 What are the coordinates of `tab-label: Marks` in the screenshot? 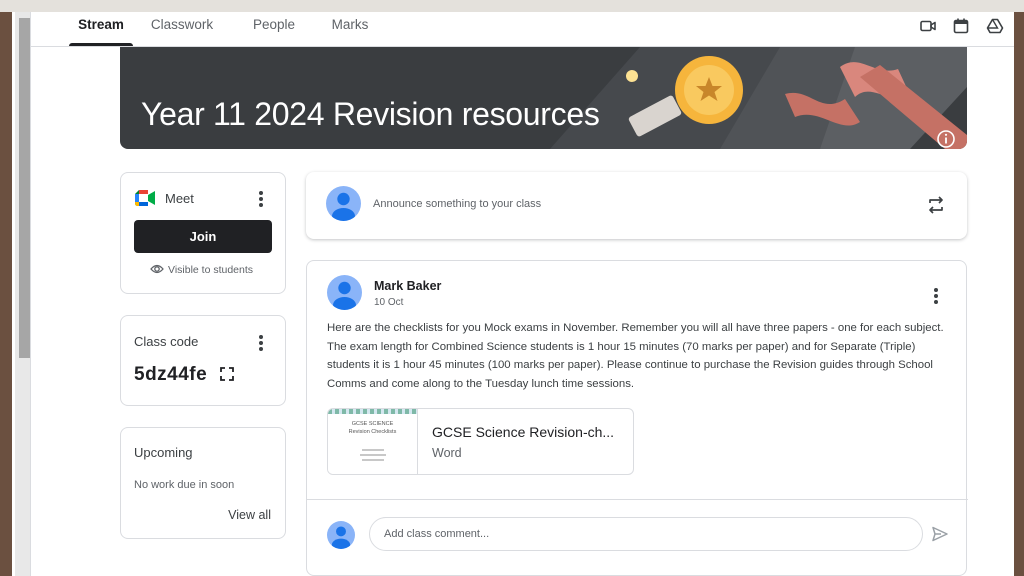 It's located at (350, 24).